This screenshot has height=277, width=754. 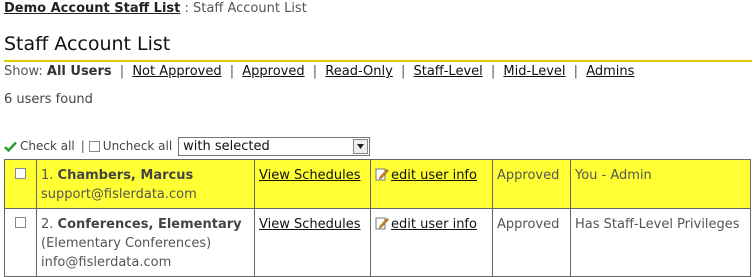 What do you see at coordinates (176, 71) in the screenshot?
I see `filter-not-approved: Not Approved` at bounding box center [176, 71].